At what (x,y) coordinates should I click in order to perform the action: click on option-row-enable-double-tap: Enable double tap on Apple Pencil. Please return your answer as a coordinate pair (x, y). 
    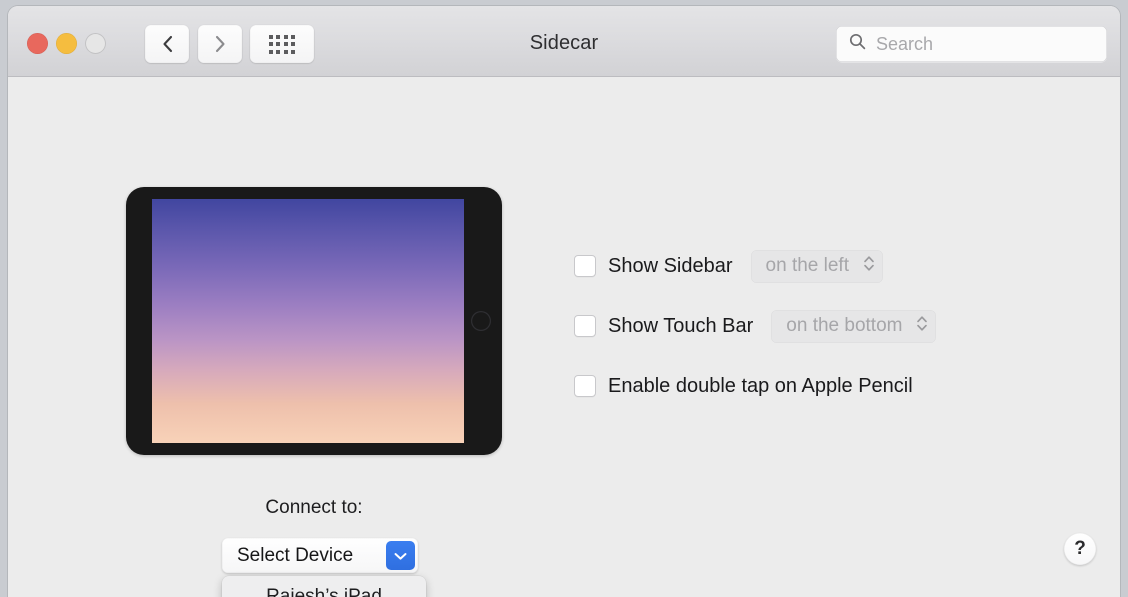
    Looking at the image, I should click on (755, 386).